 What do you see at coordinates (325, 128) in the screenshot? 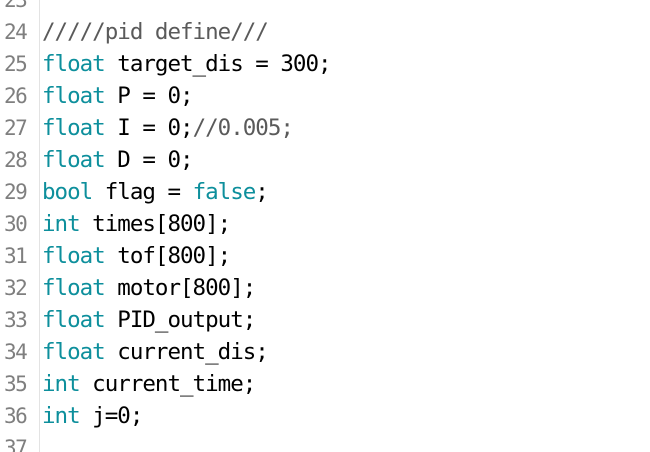
I see `code-line: 27 float I = 0;//0.005;` at bounding box center [325, 128].